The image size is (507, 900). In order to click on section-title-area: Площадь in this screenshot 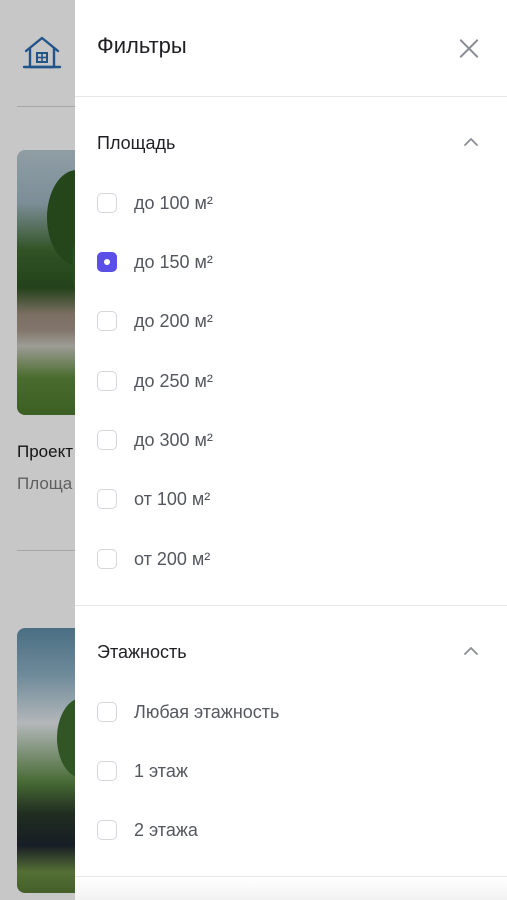, I will do `click(136, 143)`.